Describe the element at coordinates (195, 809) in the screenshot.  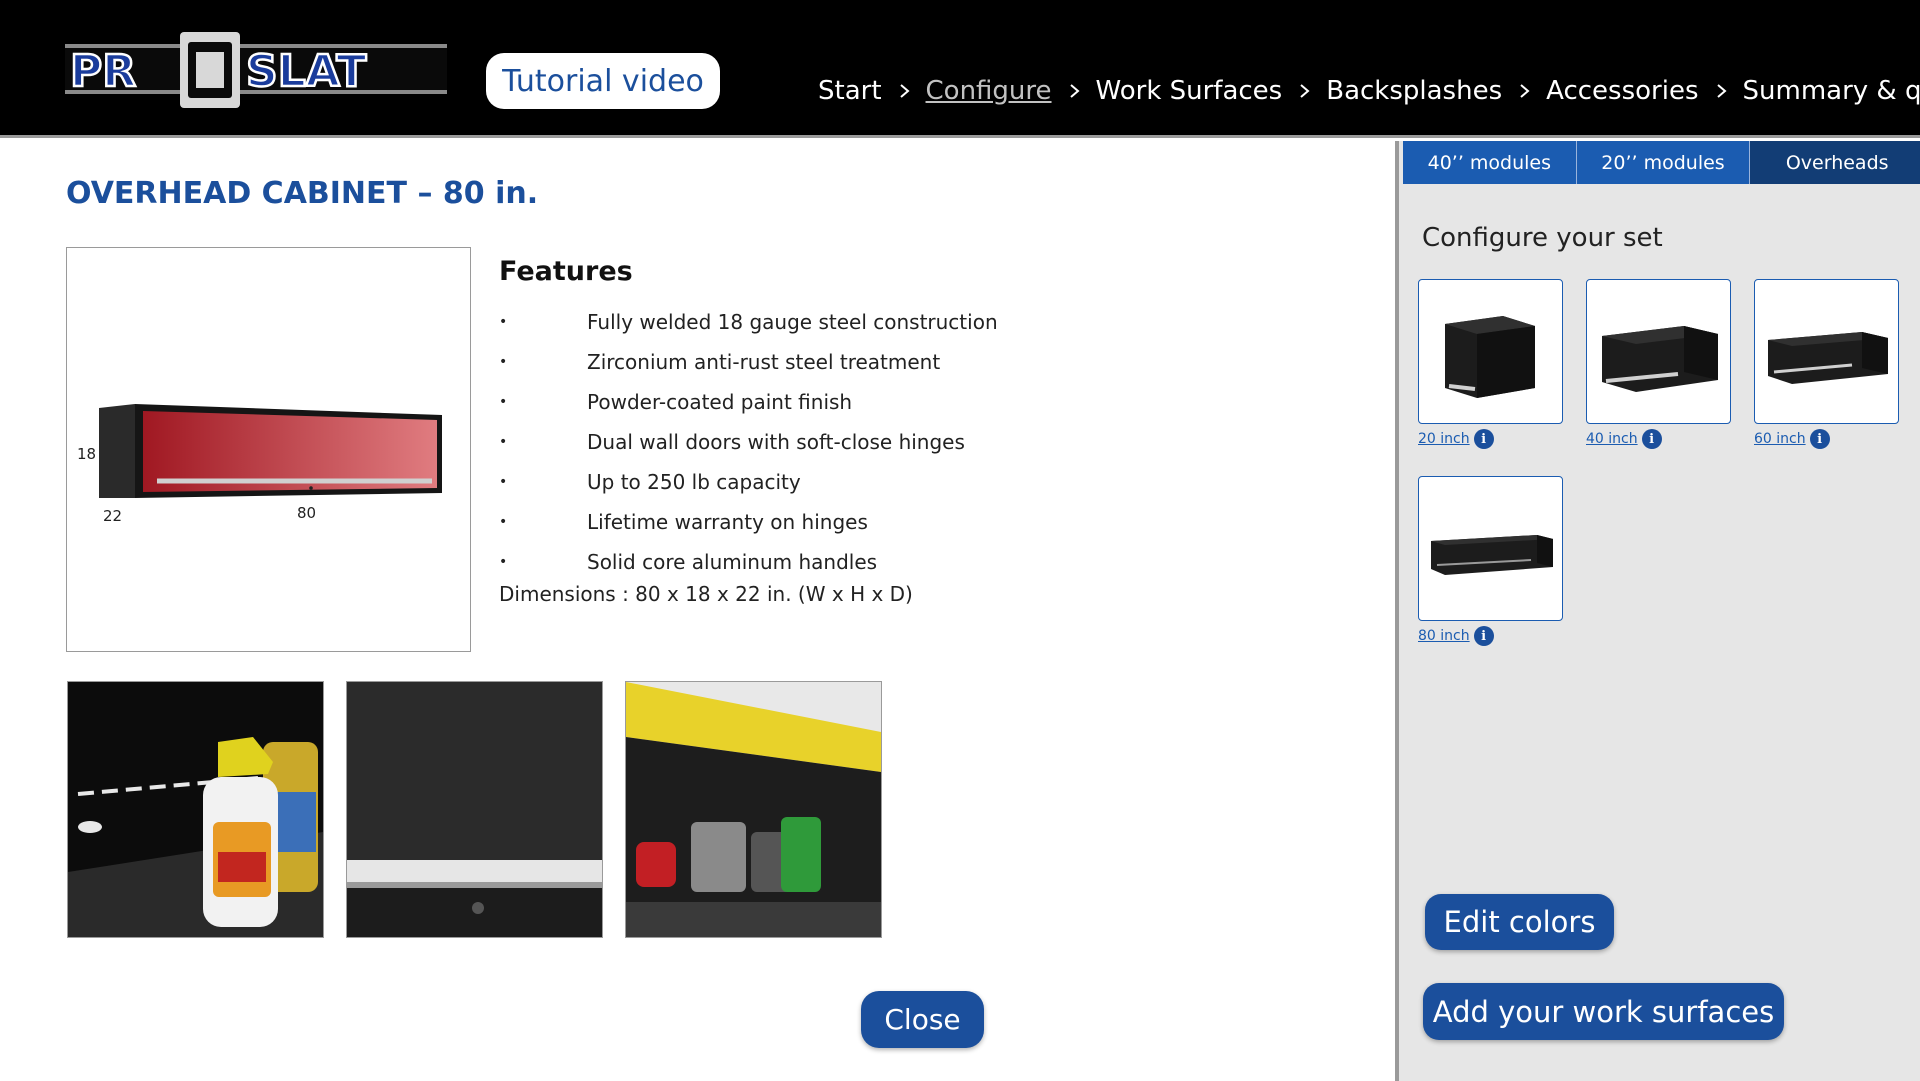
I see `gallery-thumbnail-interior` at that location.